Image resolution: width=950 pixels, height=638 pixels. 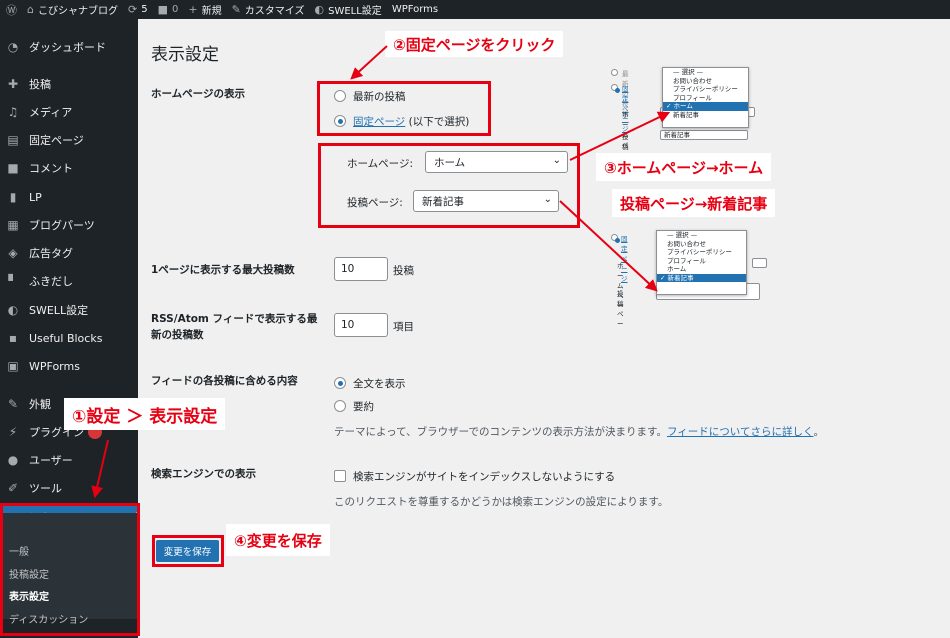 I want to click on sidebar-item-label: ダッシュボード, so click(x=67, y=47).